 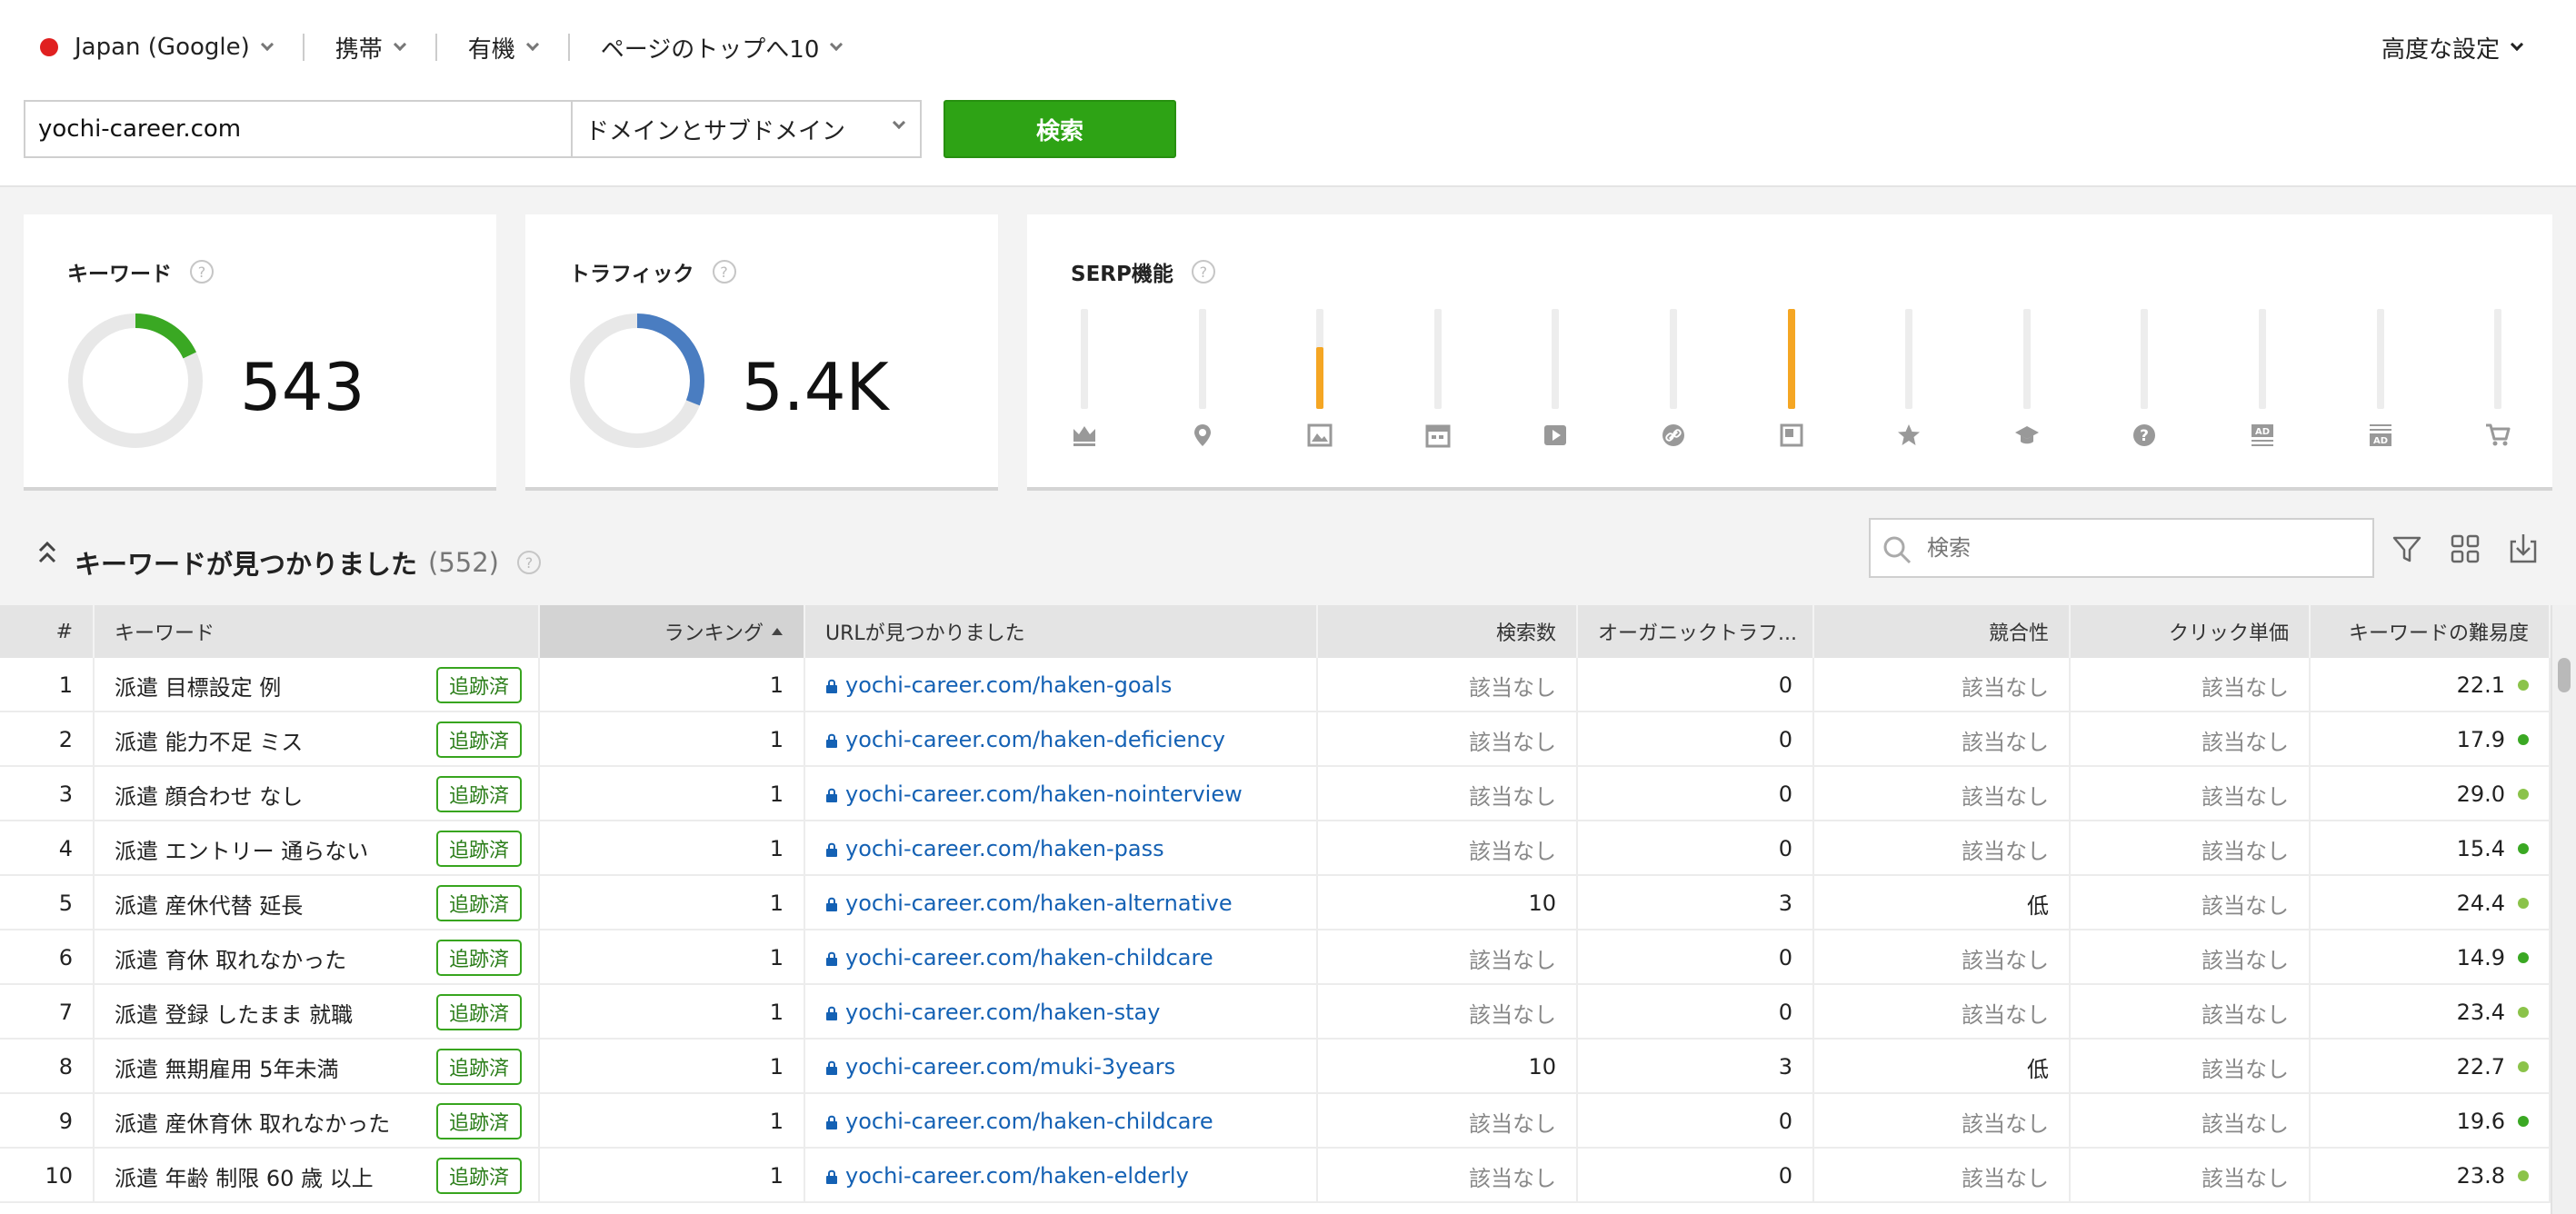 I want to click on domain-search-row: ドメインとサブドメイン 検索, so click(x=600, y=129).